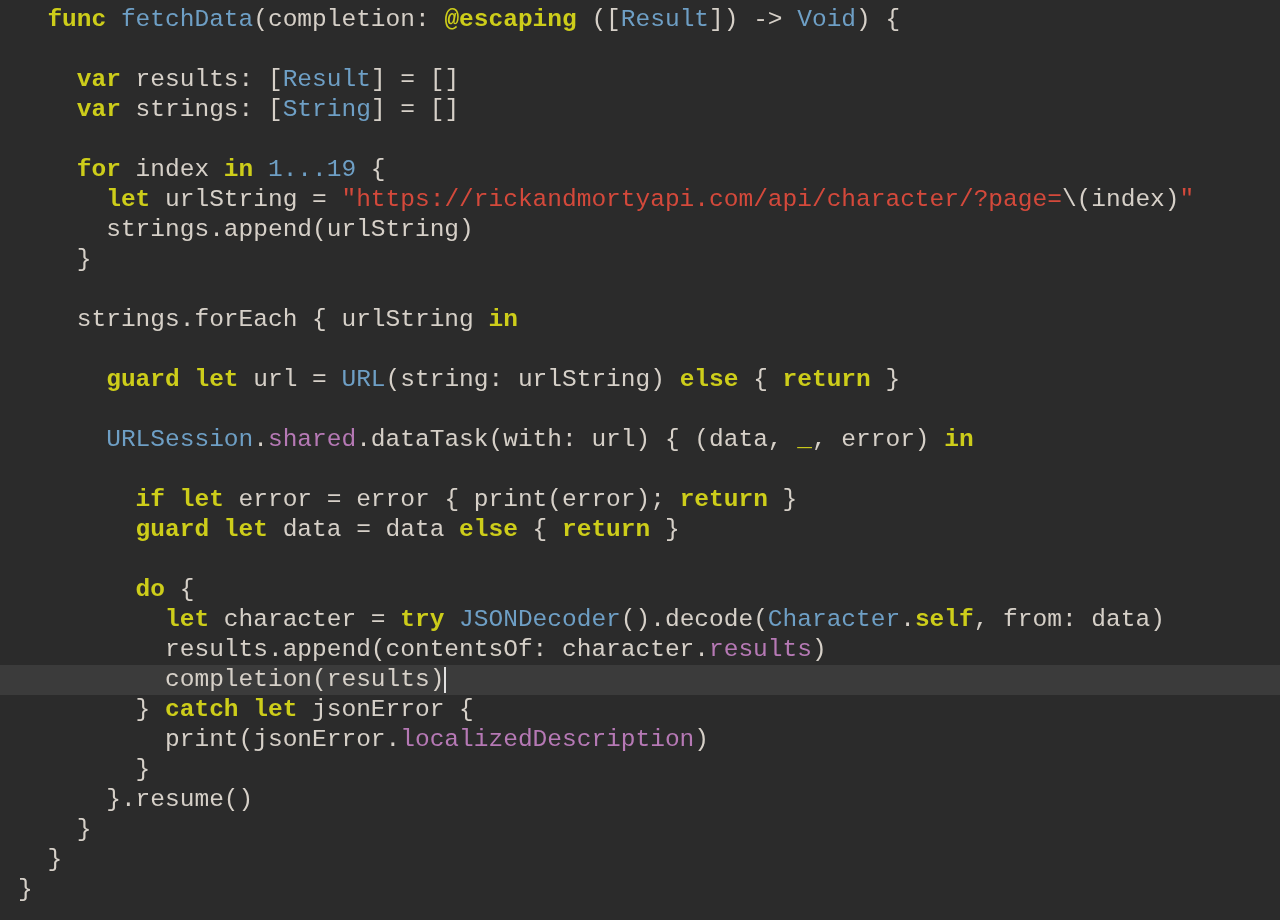  I want to click on code-line: var strings: [String] = [], so click(268, 110).